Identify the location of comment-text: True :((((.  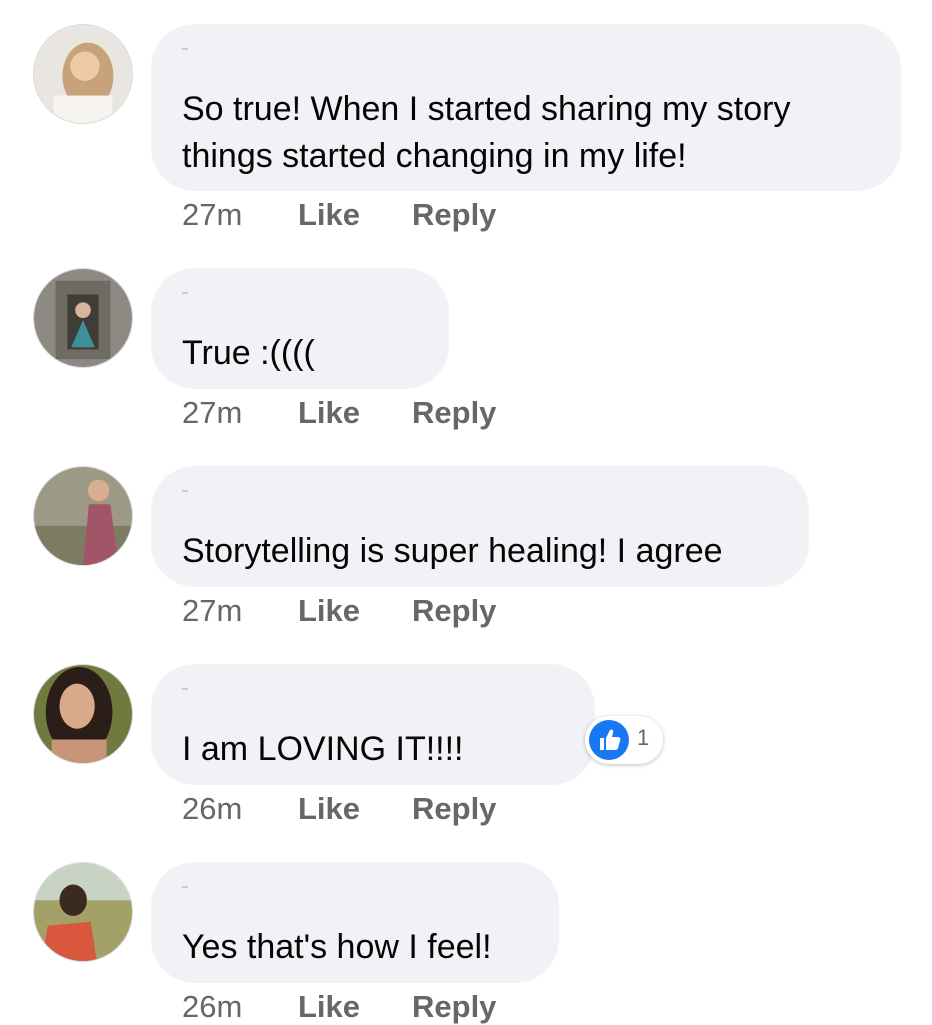
(248, 353).